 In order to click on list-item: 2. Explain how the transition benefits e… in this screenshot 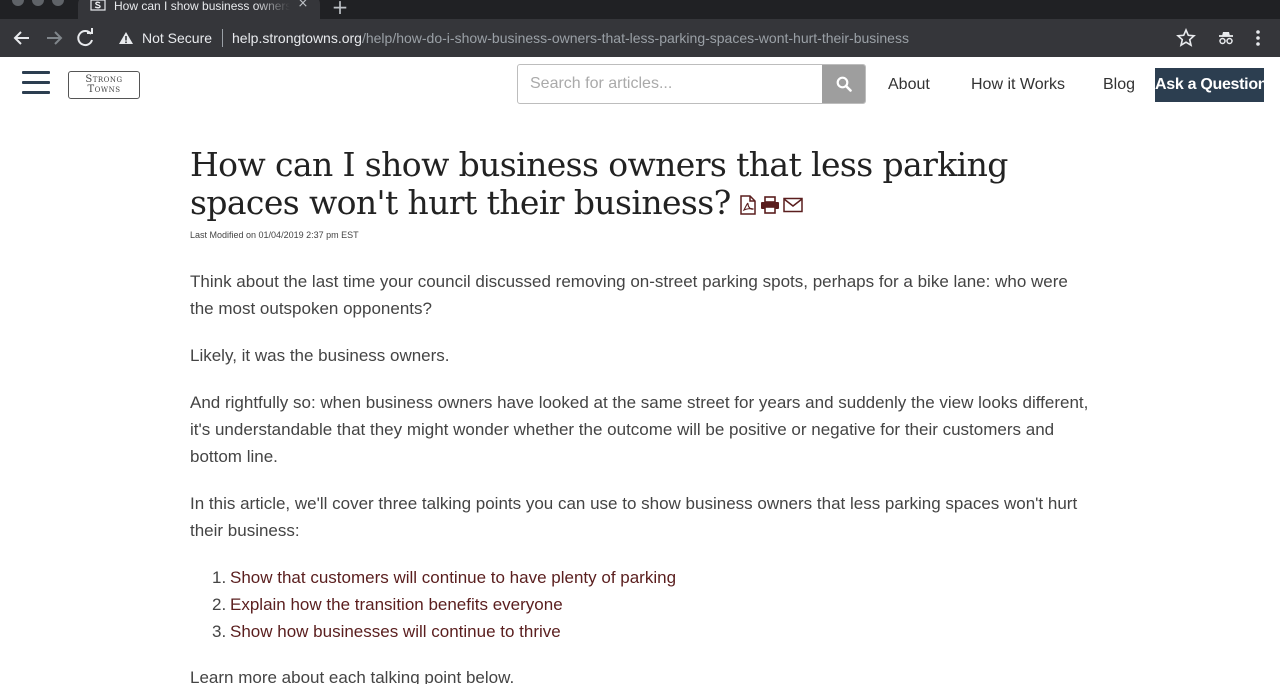, I will do `click(590, 604)`.